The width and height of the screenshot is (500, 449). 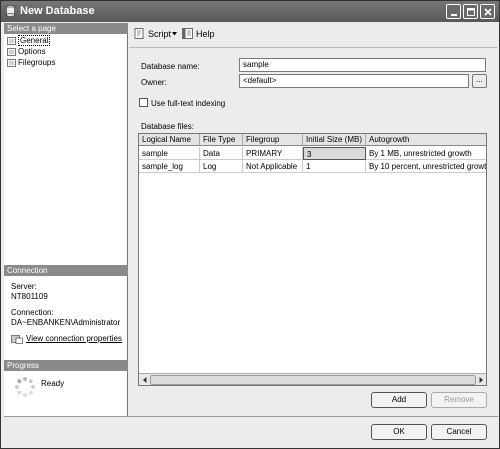 I want to click on column-header-logical-name: Logical Name, so click(x=169, y=140).